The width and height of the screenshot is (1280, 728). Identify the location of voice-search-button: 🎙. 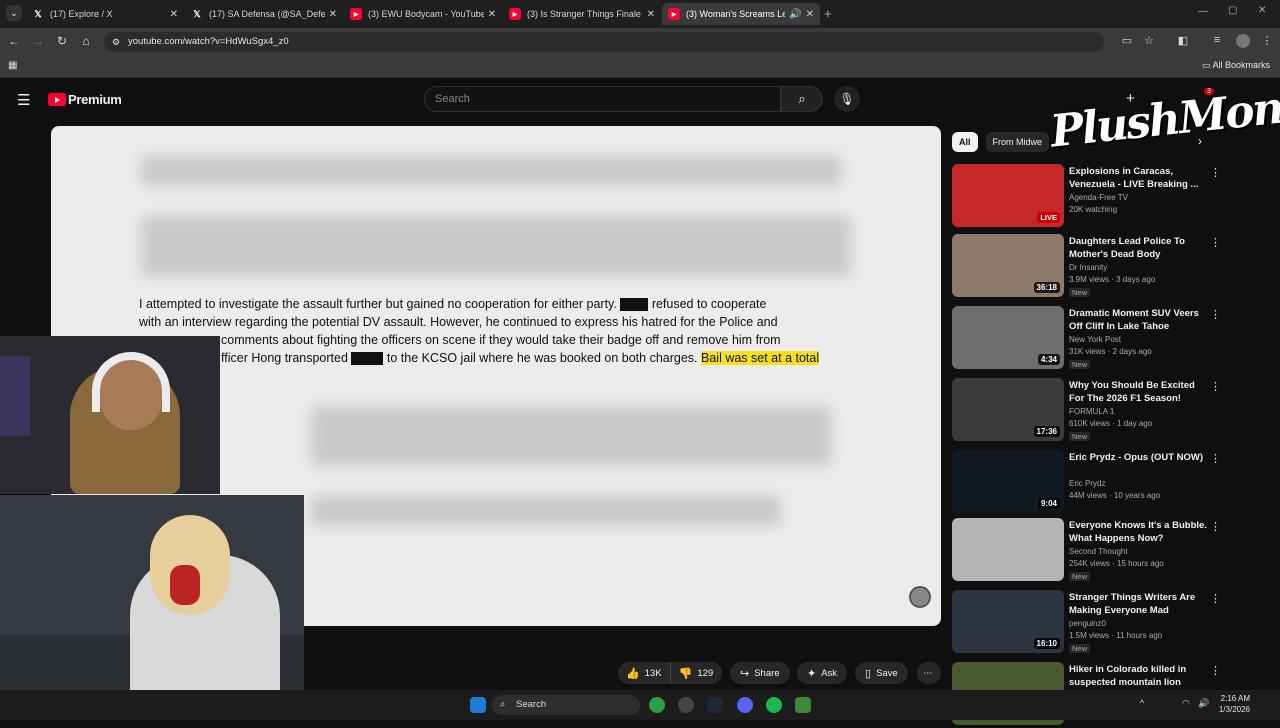
(847, 99).